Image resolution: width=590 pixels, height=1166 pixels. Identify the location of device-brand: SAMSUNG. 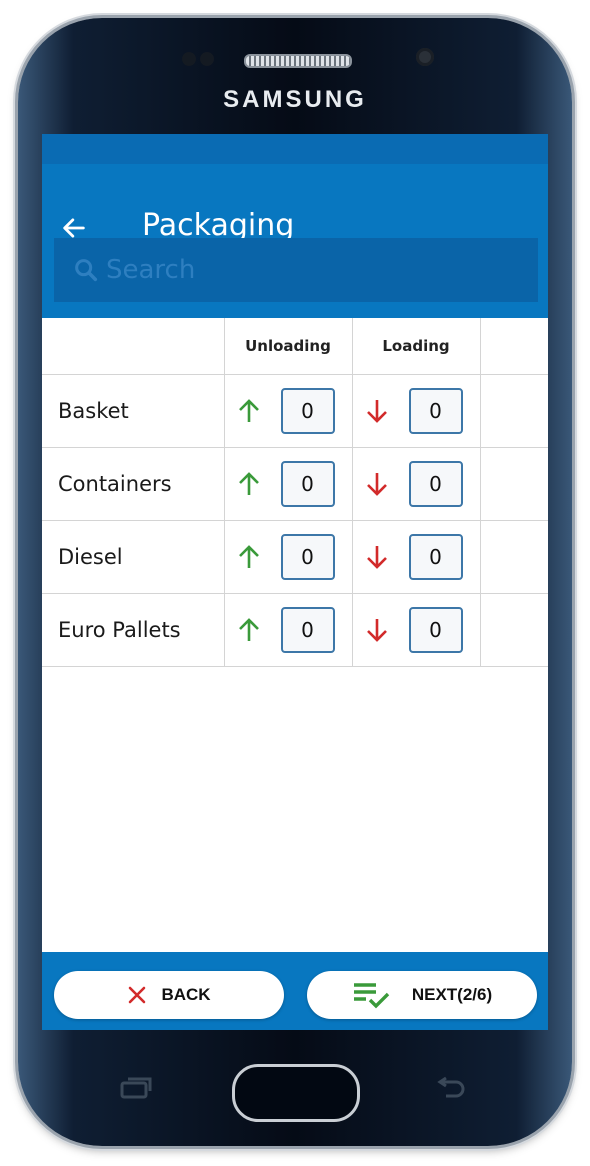
(295, 99).